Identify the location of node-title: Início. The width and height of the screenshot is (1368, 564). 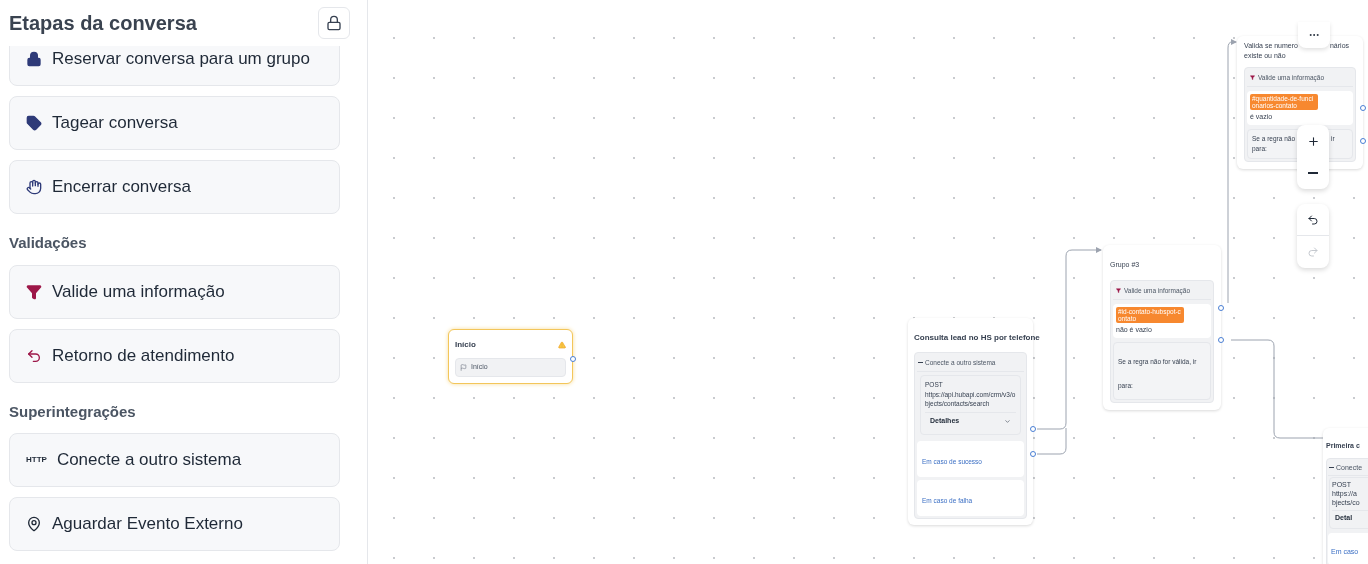
(465, 345).